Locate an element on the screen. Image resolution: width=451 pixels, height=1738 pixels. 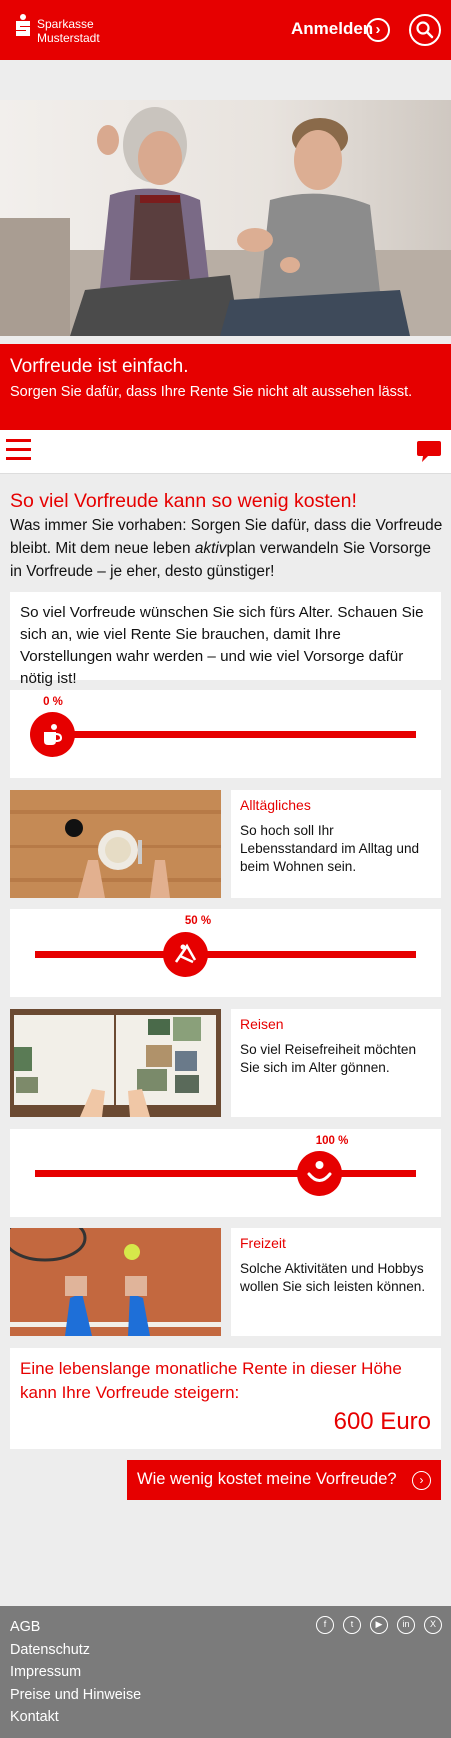
chevron-right-icon: › is located at coordinates (421, 1480).